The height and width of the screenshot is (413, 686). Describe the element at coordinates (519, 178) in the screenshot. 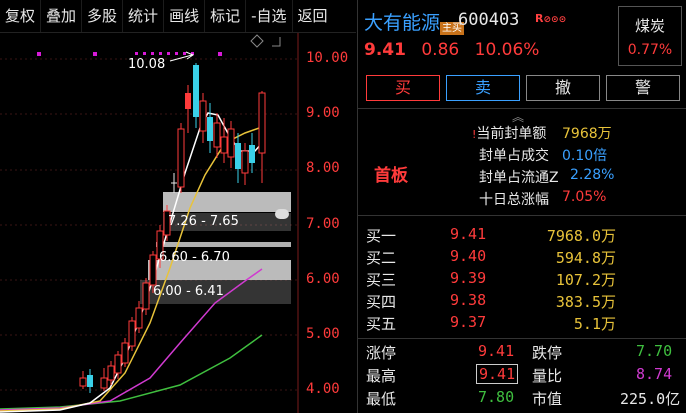

I see `seal-vs-float-label: 封单占流通Z` at that location.